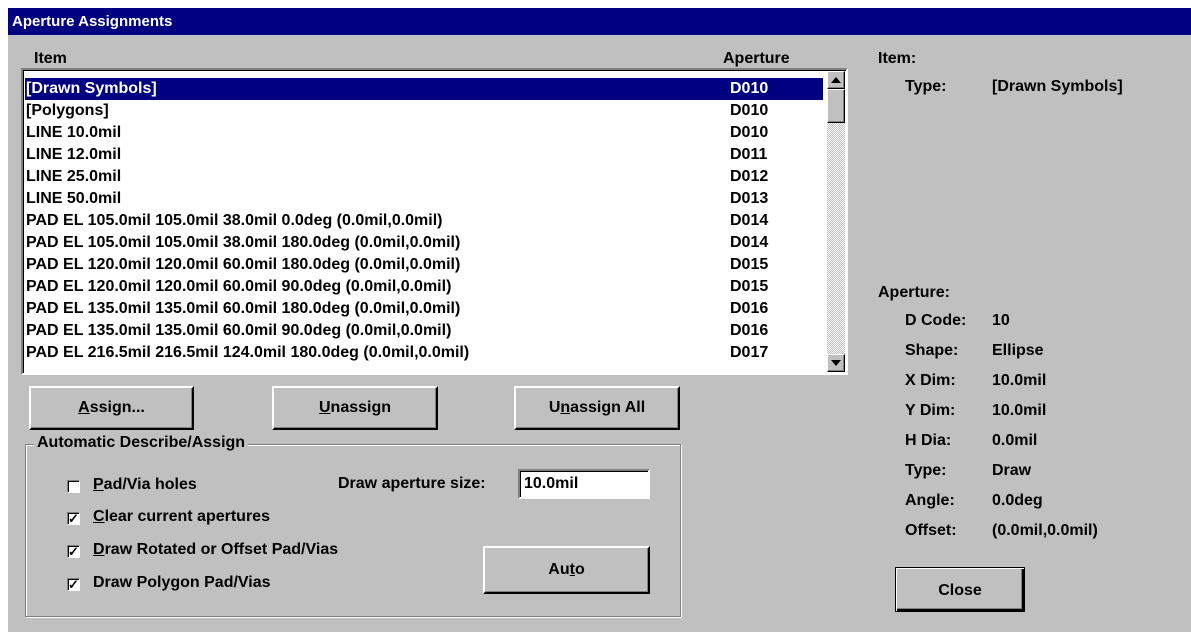  I want to click on aperture-field-label: H Dia:, so click(928, 440).